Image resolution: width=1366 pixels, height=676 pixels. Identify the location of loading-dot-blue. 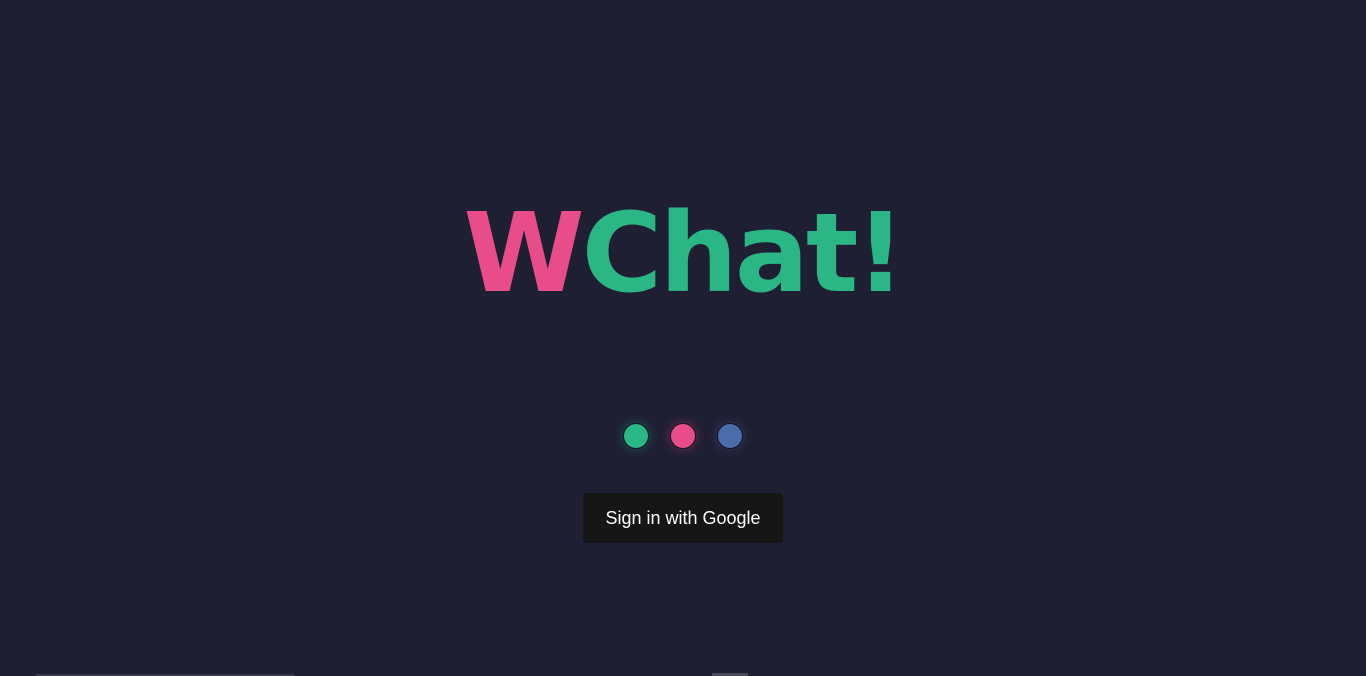
(730, 436).